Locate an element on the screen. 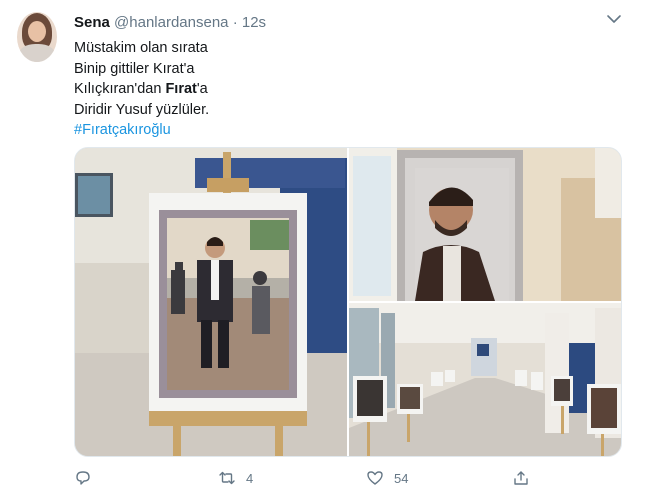 This screenshot has height=499, width=653. share-icon is located at coordinates (521, 478).